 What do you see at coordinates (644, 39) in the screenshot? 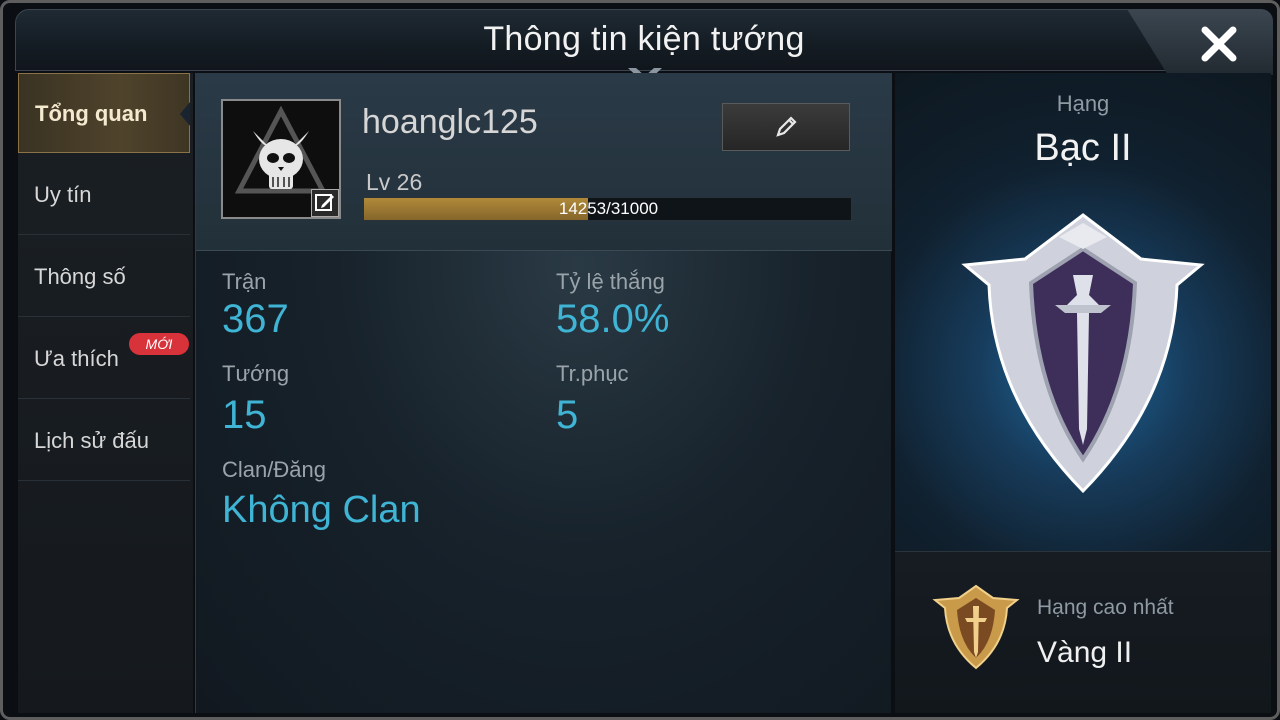
I see `window-title: Thông tin kiện tướng` at bounding box center [644, 39].